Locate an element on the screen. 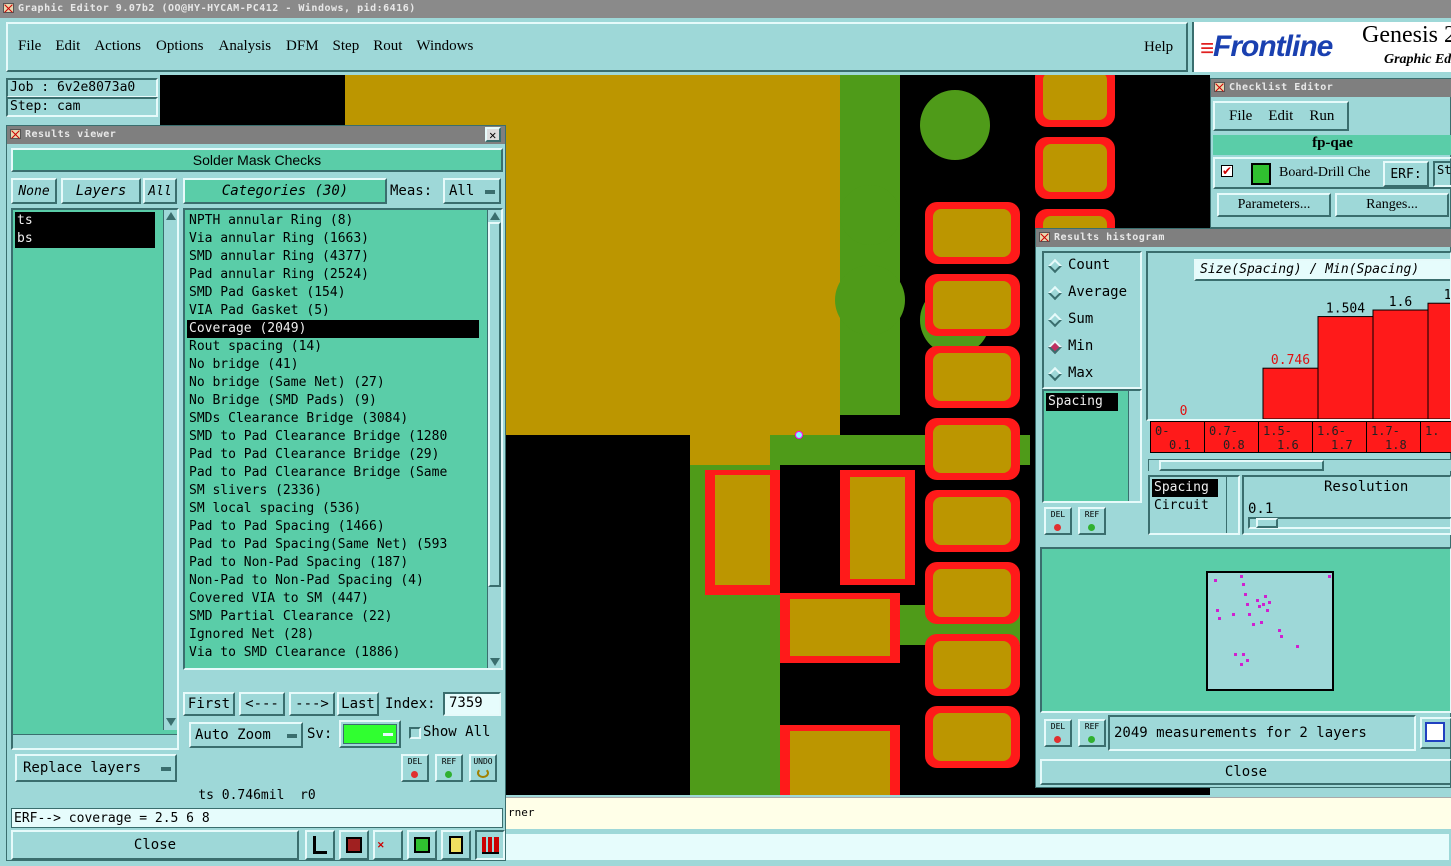 This screenshot has width=1451, height=866. layer-list: ts bs is located at coordinates (95, 479).